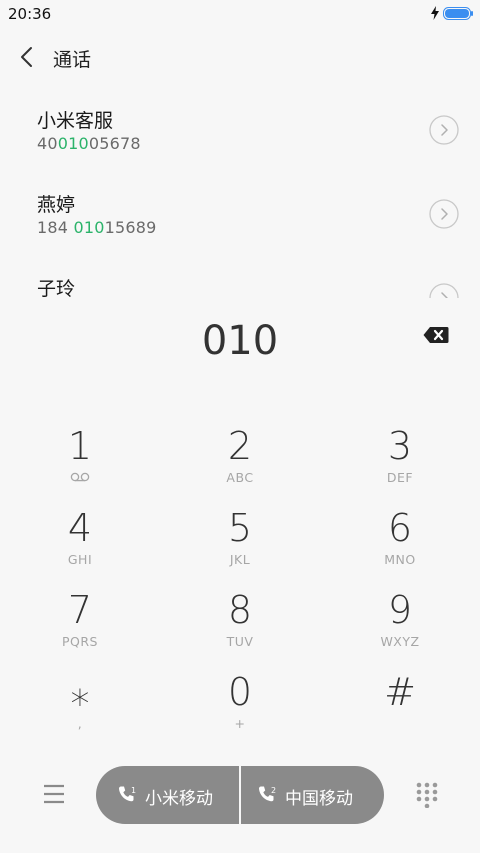 The image size is (480, 853). I want to click on contact-number: 184 01015689, so click(97, 227).